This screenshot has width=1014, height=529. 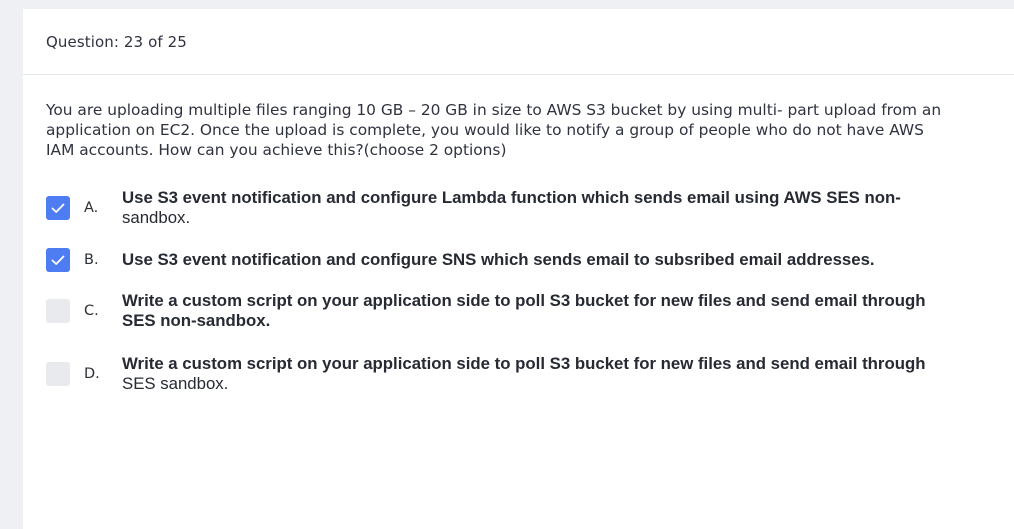 What do you see at coordinates (92, 374) in the screenshot?
I see `option-d-letter: D.` at bounding box center [92, 374].